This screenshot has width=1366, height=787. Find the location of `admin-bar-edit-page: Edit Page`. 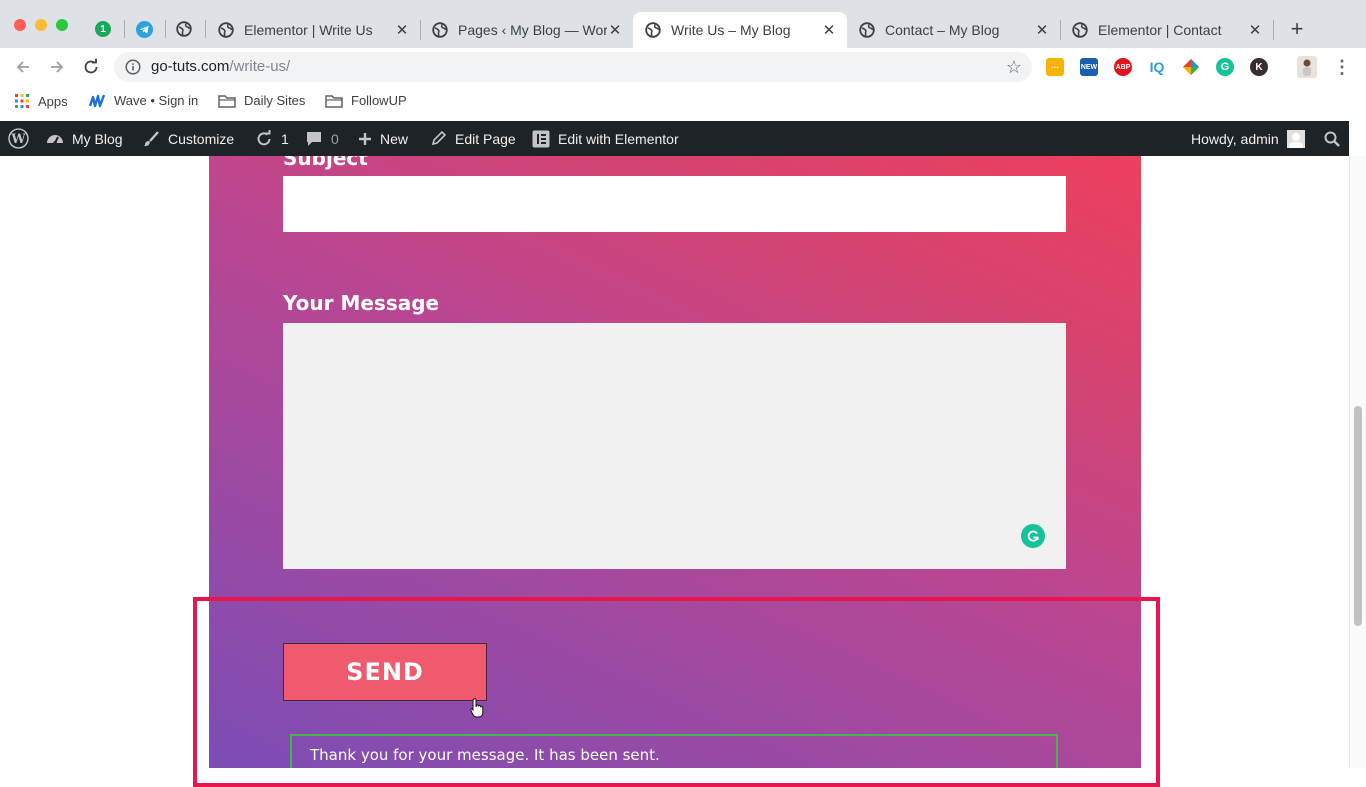

admin-bar-edit-page: Edit Page is located at coordinates (473, 138).